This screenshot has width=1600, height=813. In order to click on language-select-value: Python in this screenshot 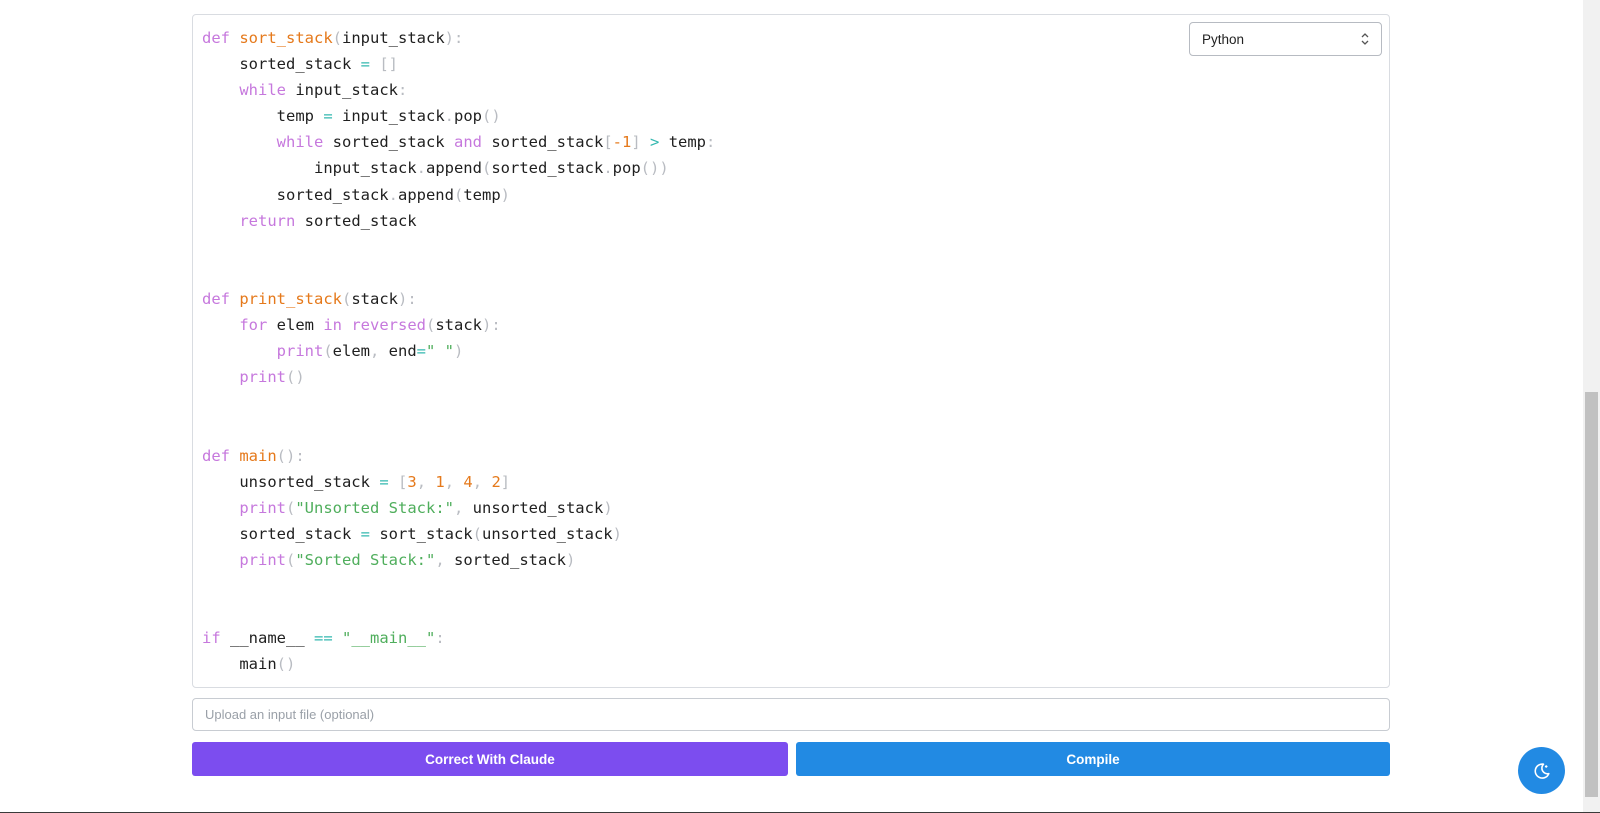, I will do `click(1223, 39)`.